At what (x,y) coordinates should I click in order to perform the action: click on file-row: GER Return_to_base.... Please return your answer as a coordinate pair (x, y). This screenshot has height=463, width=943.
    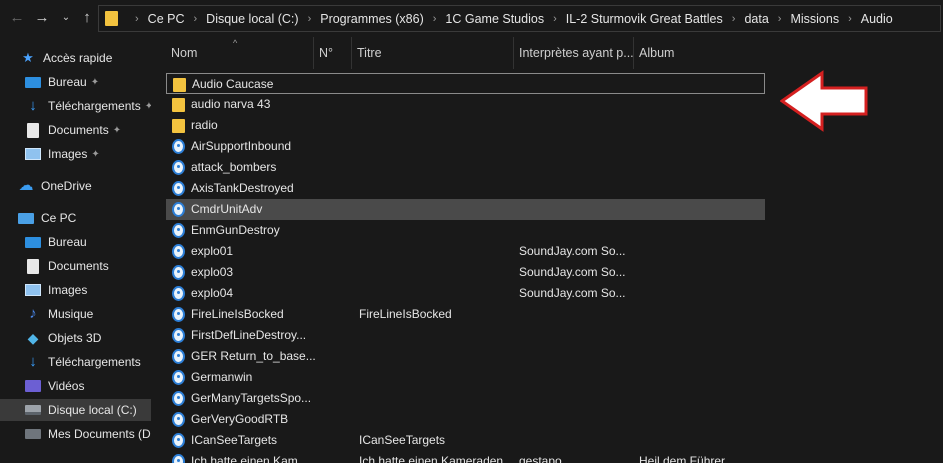
    Looking at the image, I should click on (465, 356).